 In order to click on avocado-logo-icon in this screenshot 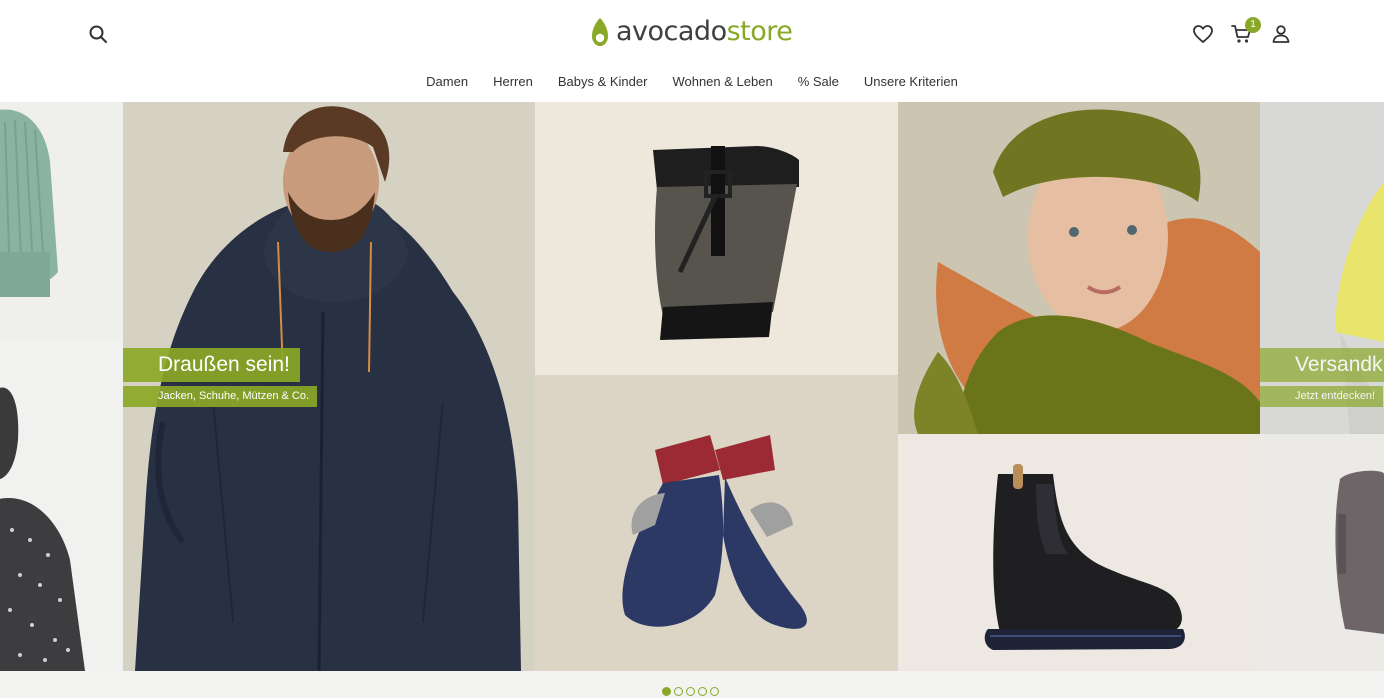, I will do `click(600, 32)`.